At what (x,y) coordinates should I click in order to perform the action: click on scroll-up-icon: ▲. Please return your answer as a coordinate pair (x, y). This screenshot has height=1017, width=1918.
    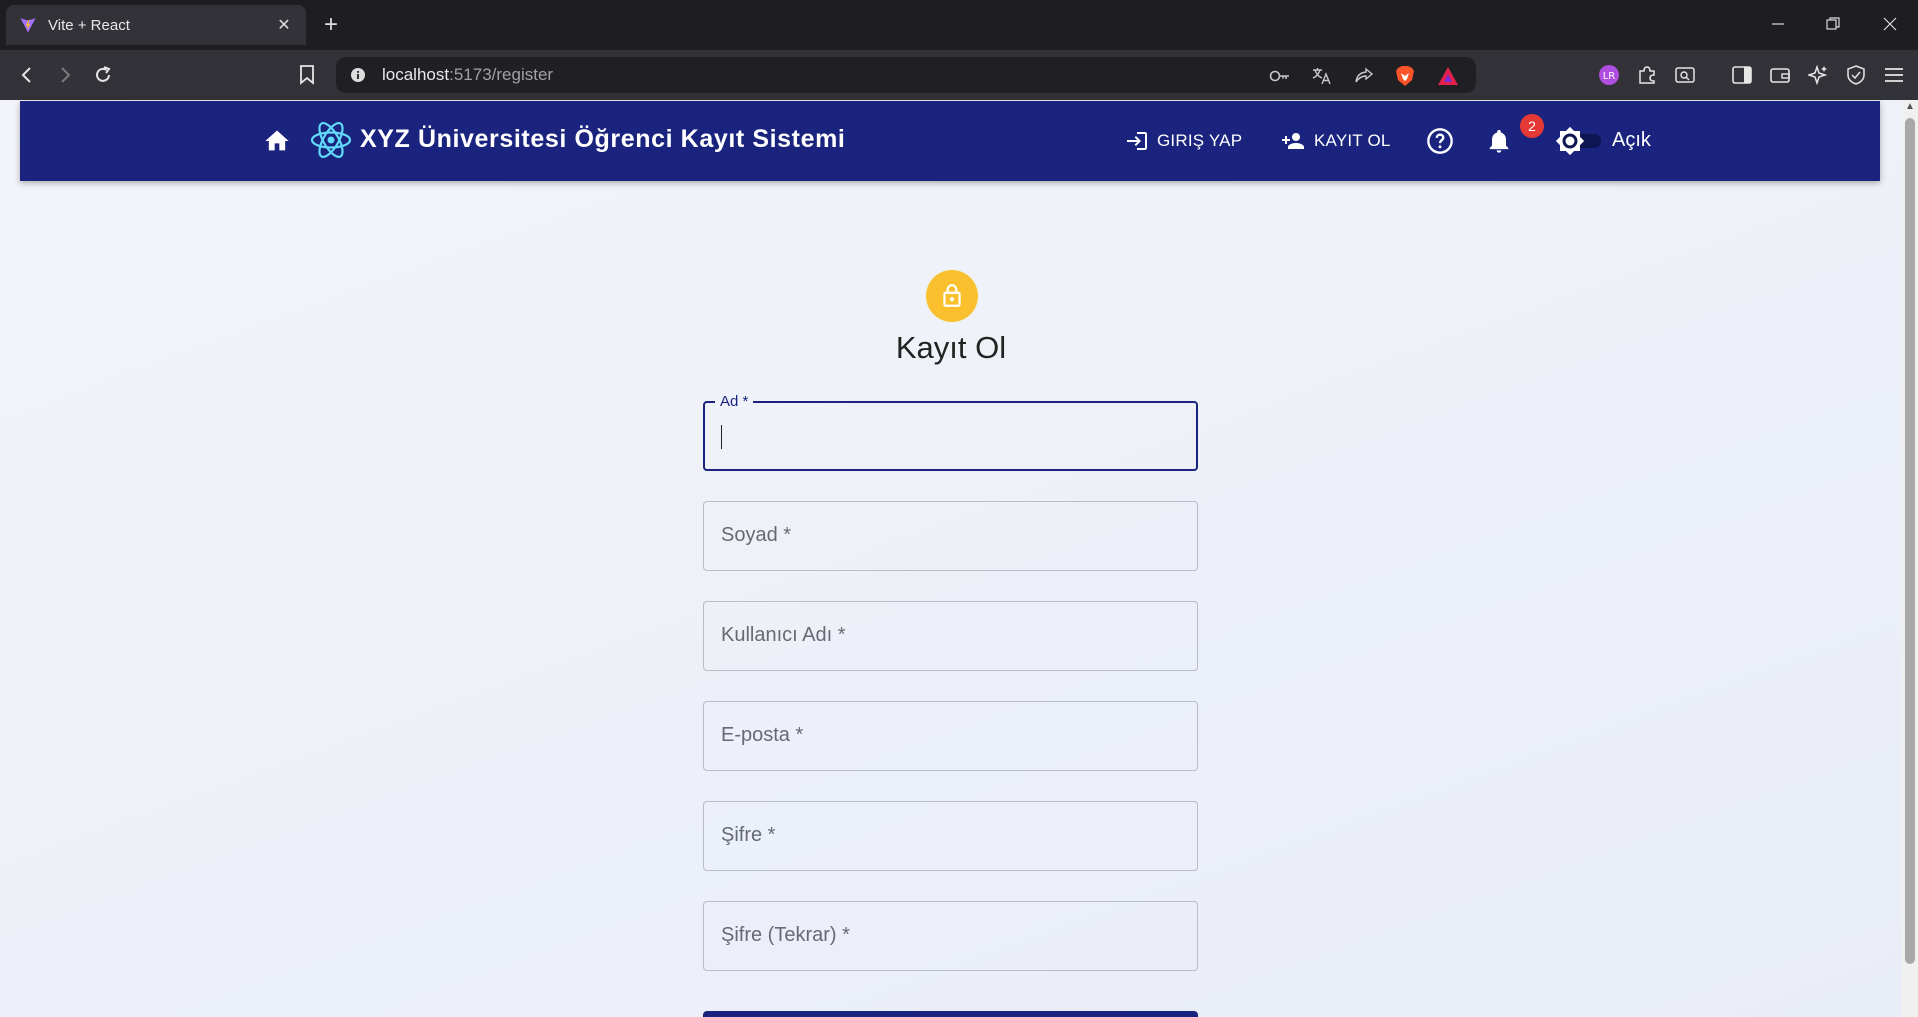
    Looking at the image, I should click on (1910, 107).